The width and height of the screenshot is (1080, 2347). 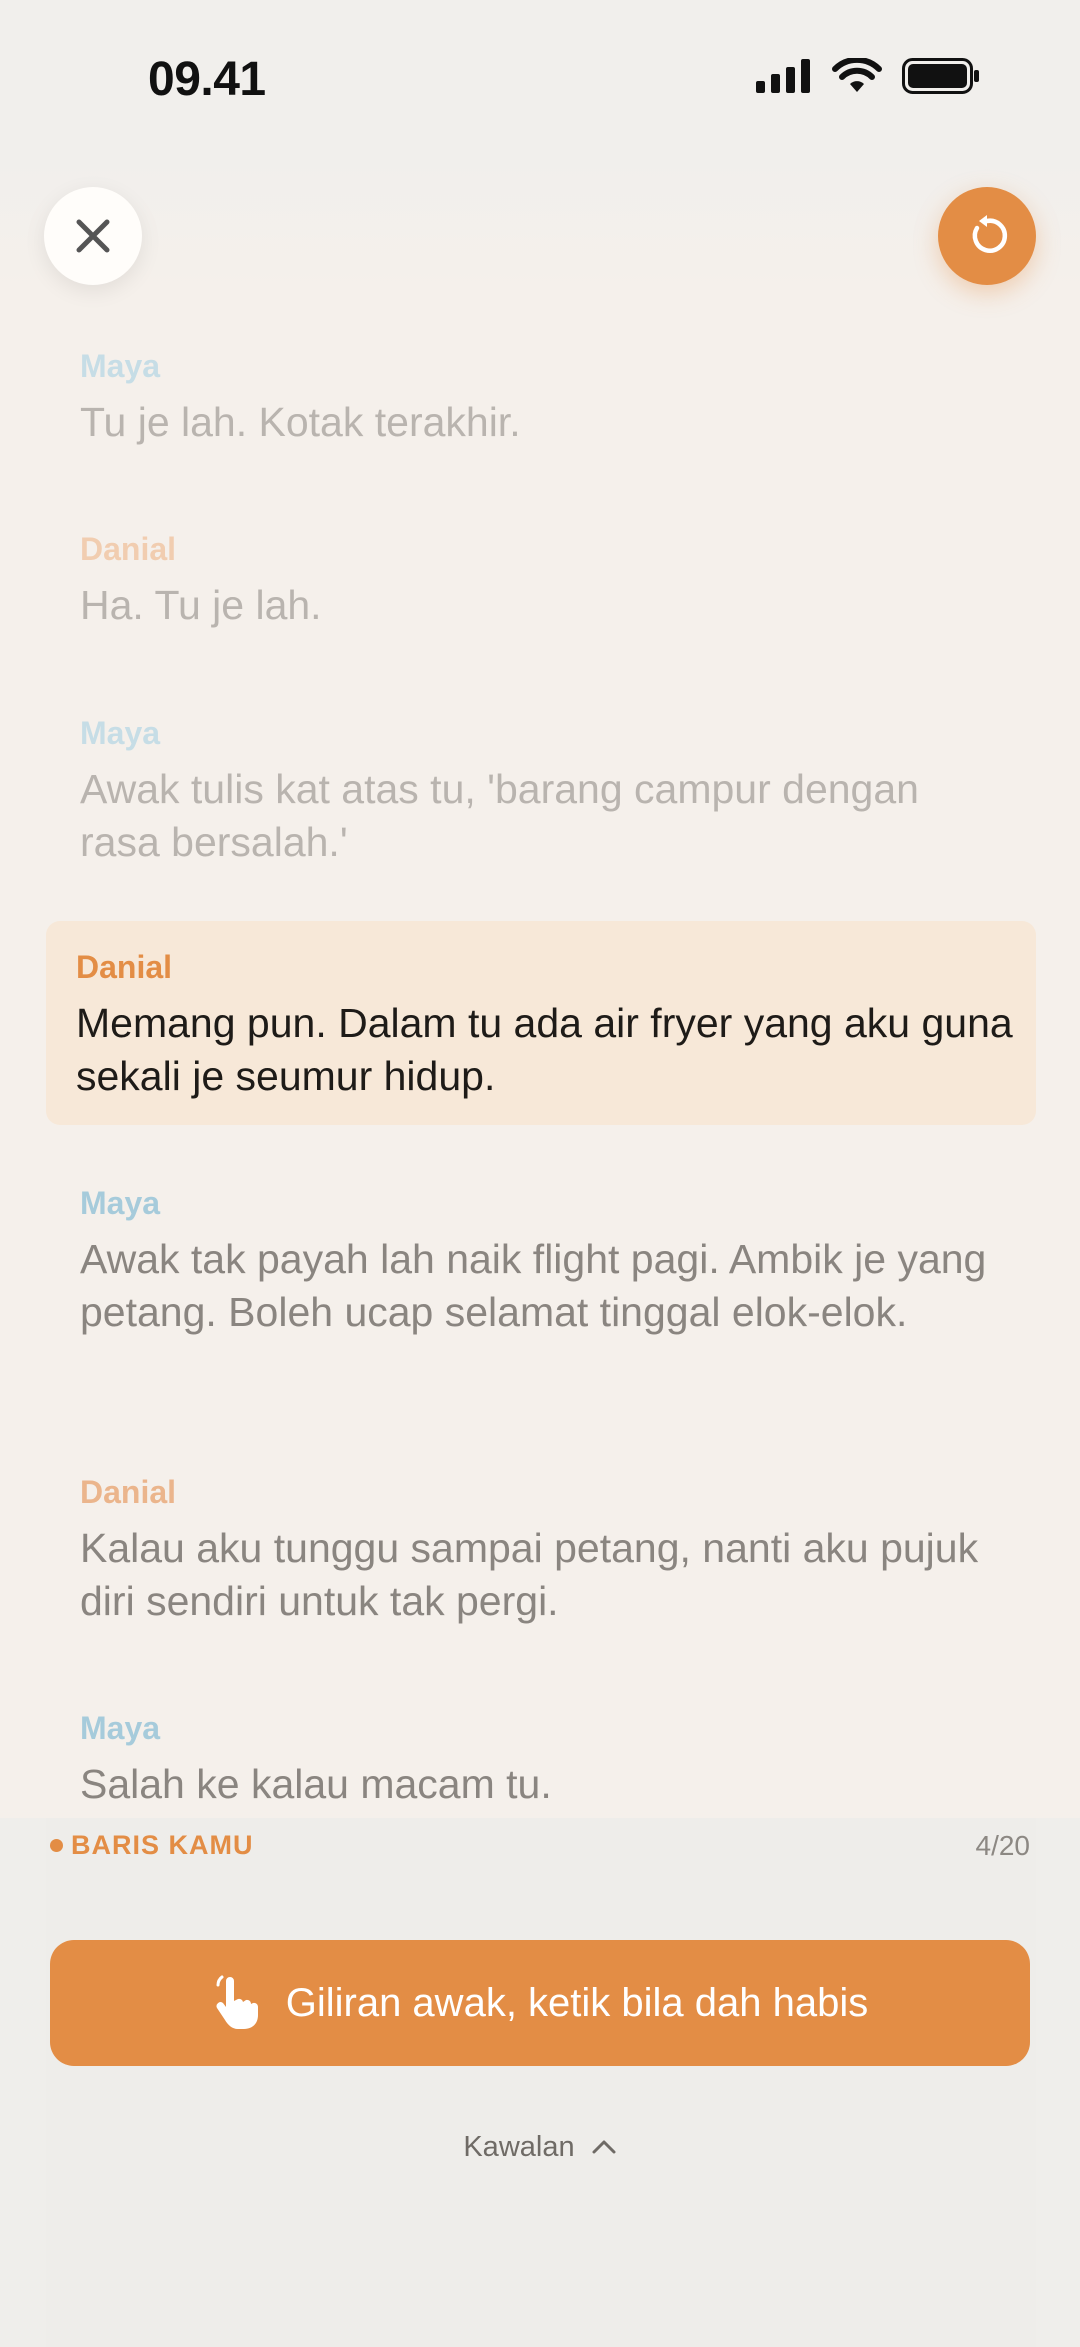 What do you see at coordinates (545, 397) in the screenshot?
I see `script-line: Maya Tu je lah. Kotak terakhir.` at bounding box center [545, 397].